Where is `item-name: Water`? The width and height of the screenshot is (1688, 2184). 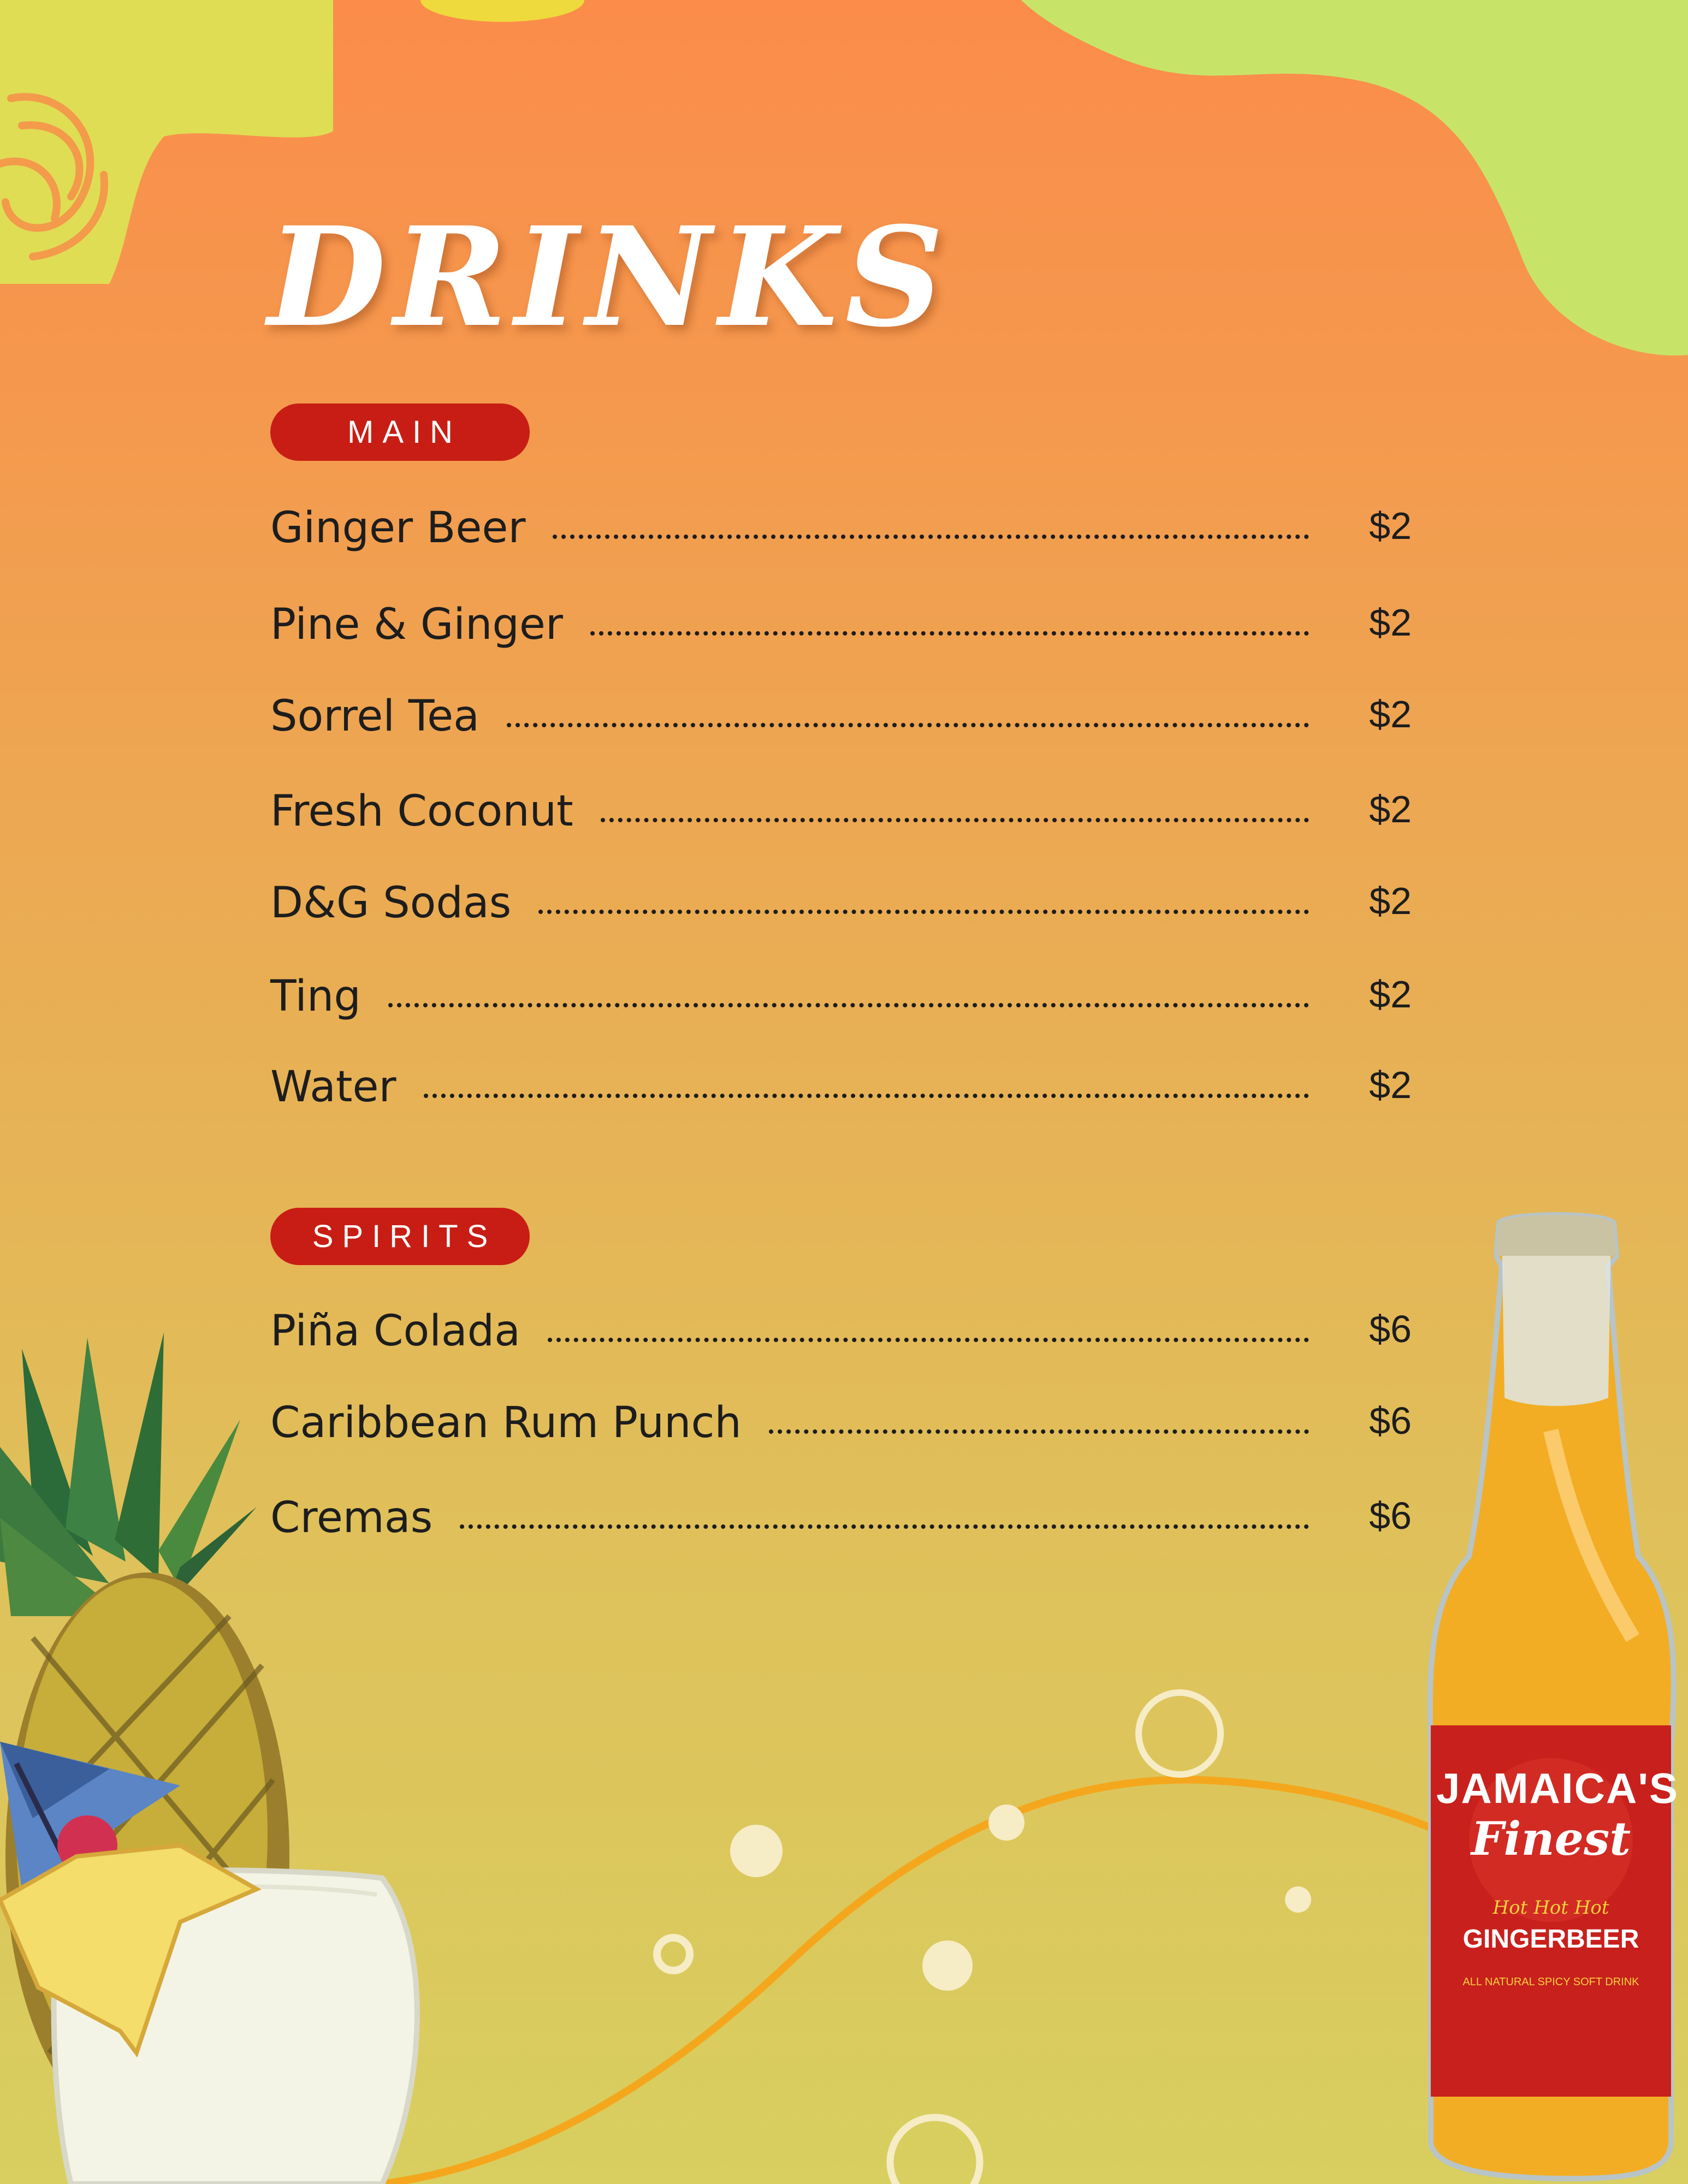 item-name: Water is located at coordinates (333, 1087).